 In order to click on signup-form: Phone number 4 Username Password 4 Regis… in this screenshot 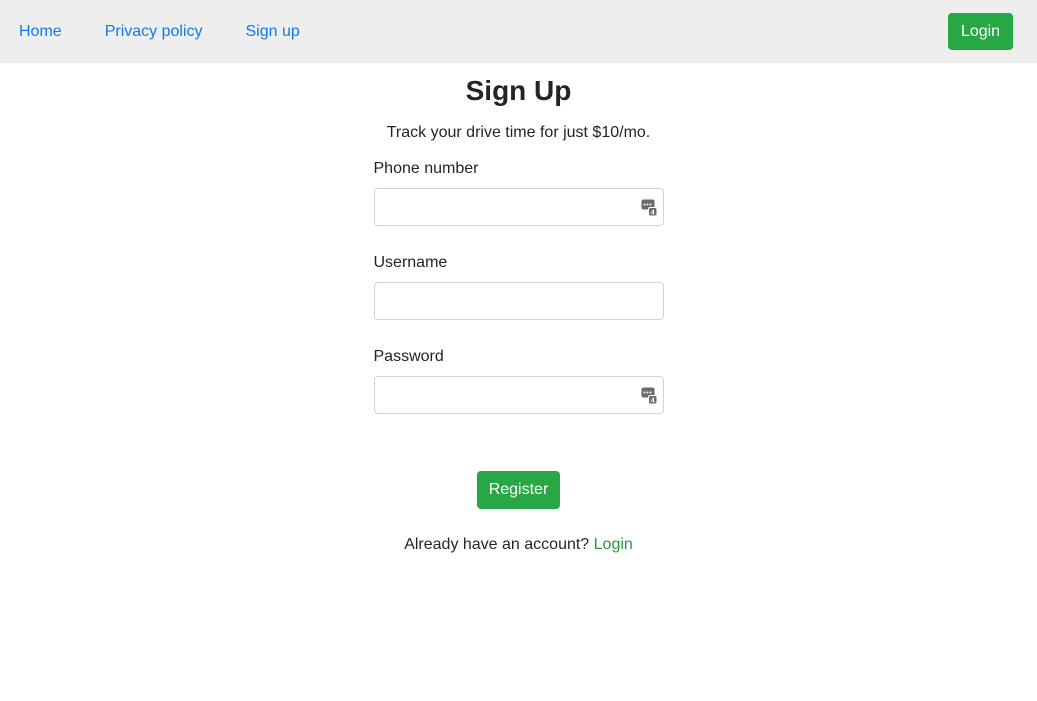, I will do `click(518, 326)`.